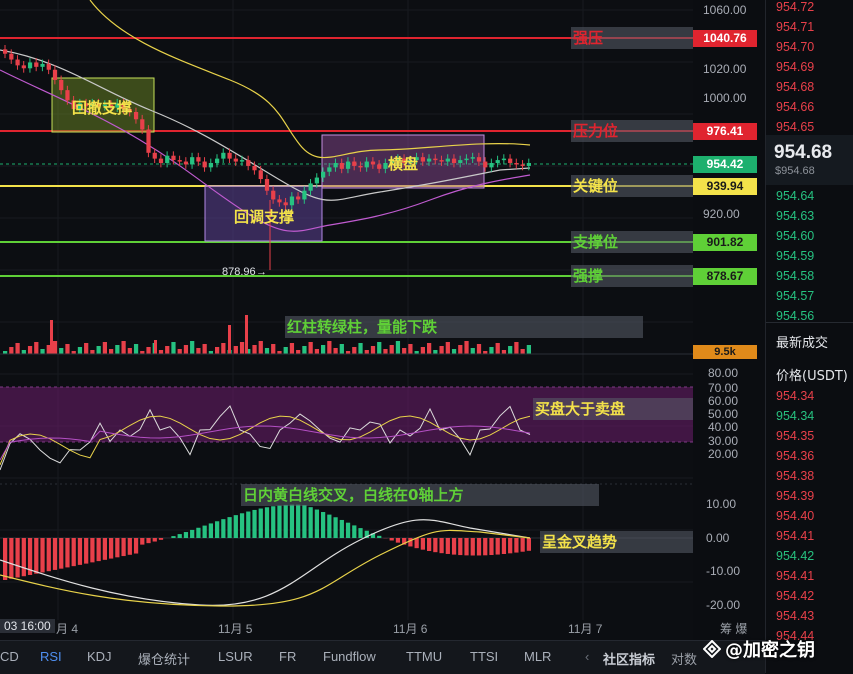 This screenshot has height=674, width=853. Describe the element at coordinates (629, 658) in the screenshot. I see `community-indicator-button: 社区指标` at that location.